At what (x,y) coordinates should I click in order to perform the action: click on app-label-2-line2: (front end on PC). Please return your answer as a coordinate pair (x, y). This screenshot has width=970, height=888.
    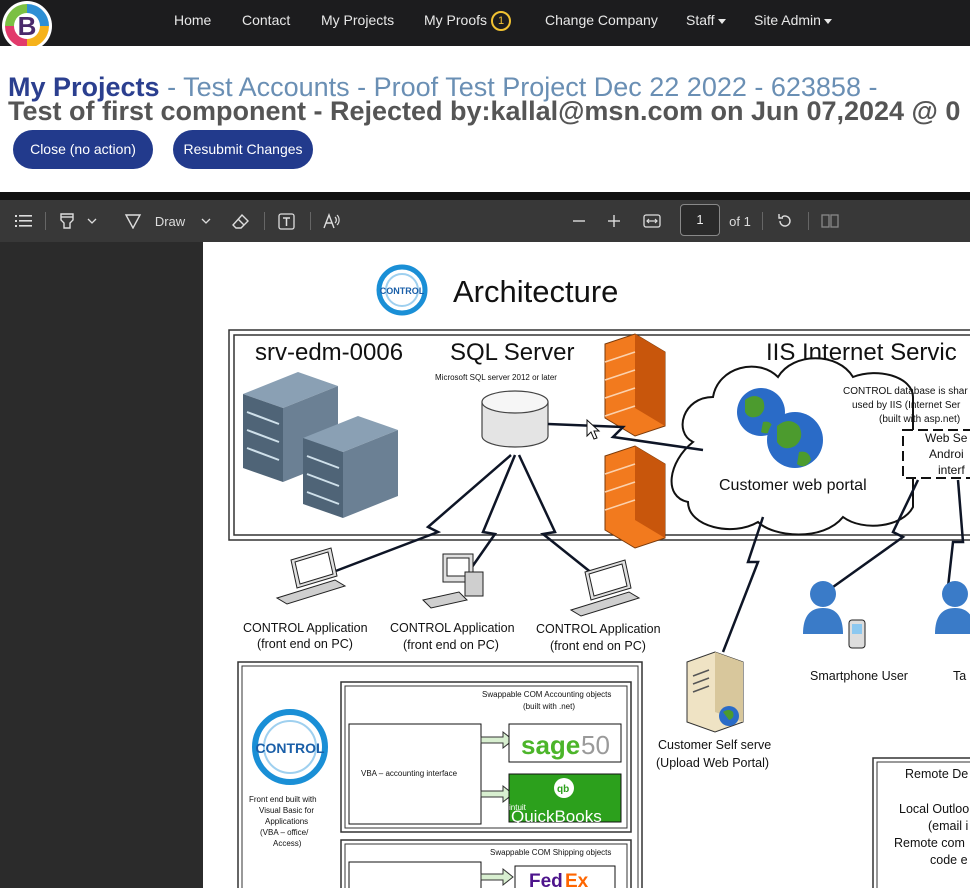
    Looking at the image, I should click on (451, 645).